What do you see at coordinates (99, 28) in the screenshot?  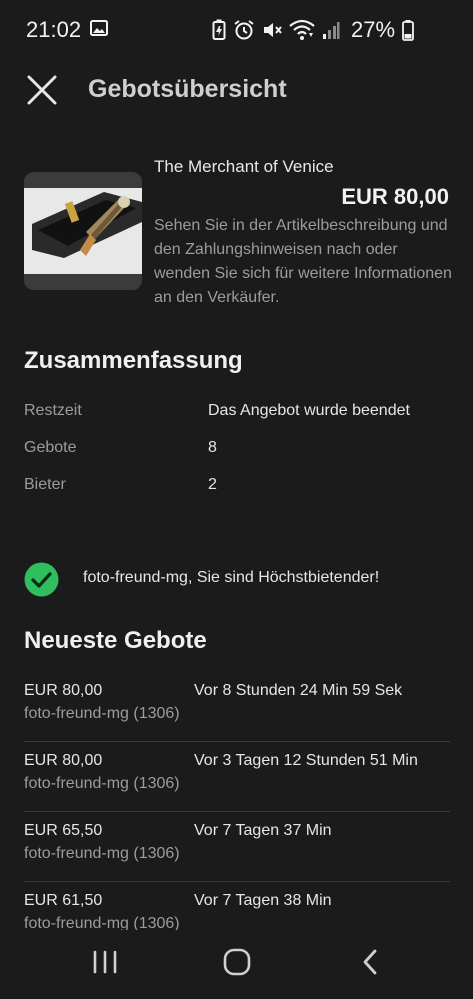 I see `gallery-icon` at bounding box center [99, 28].